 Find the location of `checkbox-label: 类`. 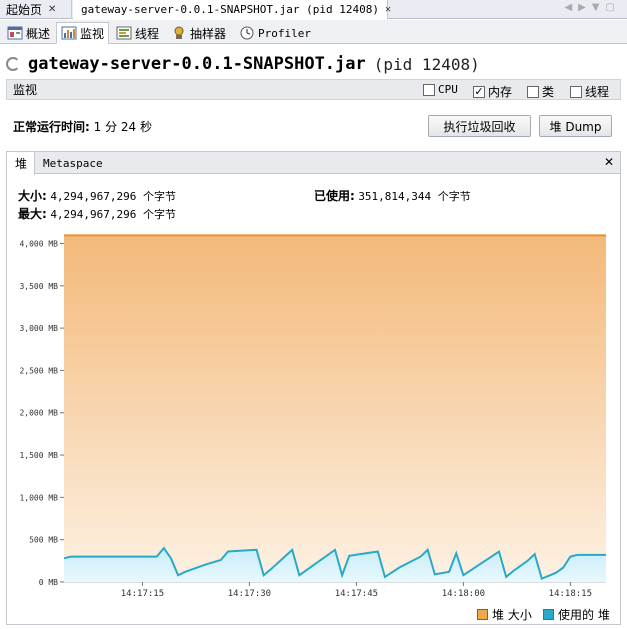

checkbox-label: 类 is located at coordinates (548, 92).